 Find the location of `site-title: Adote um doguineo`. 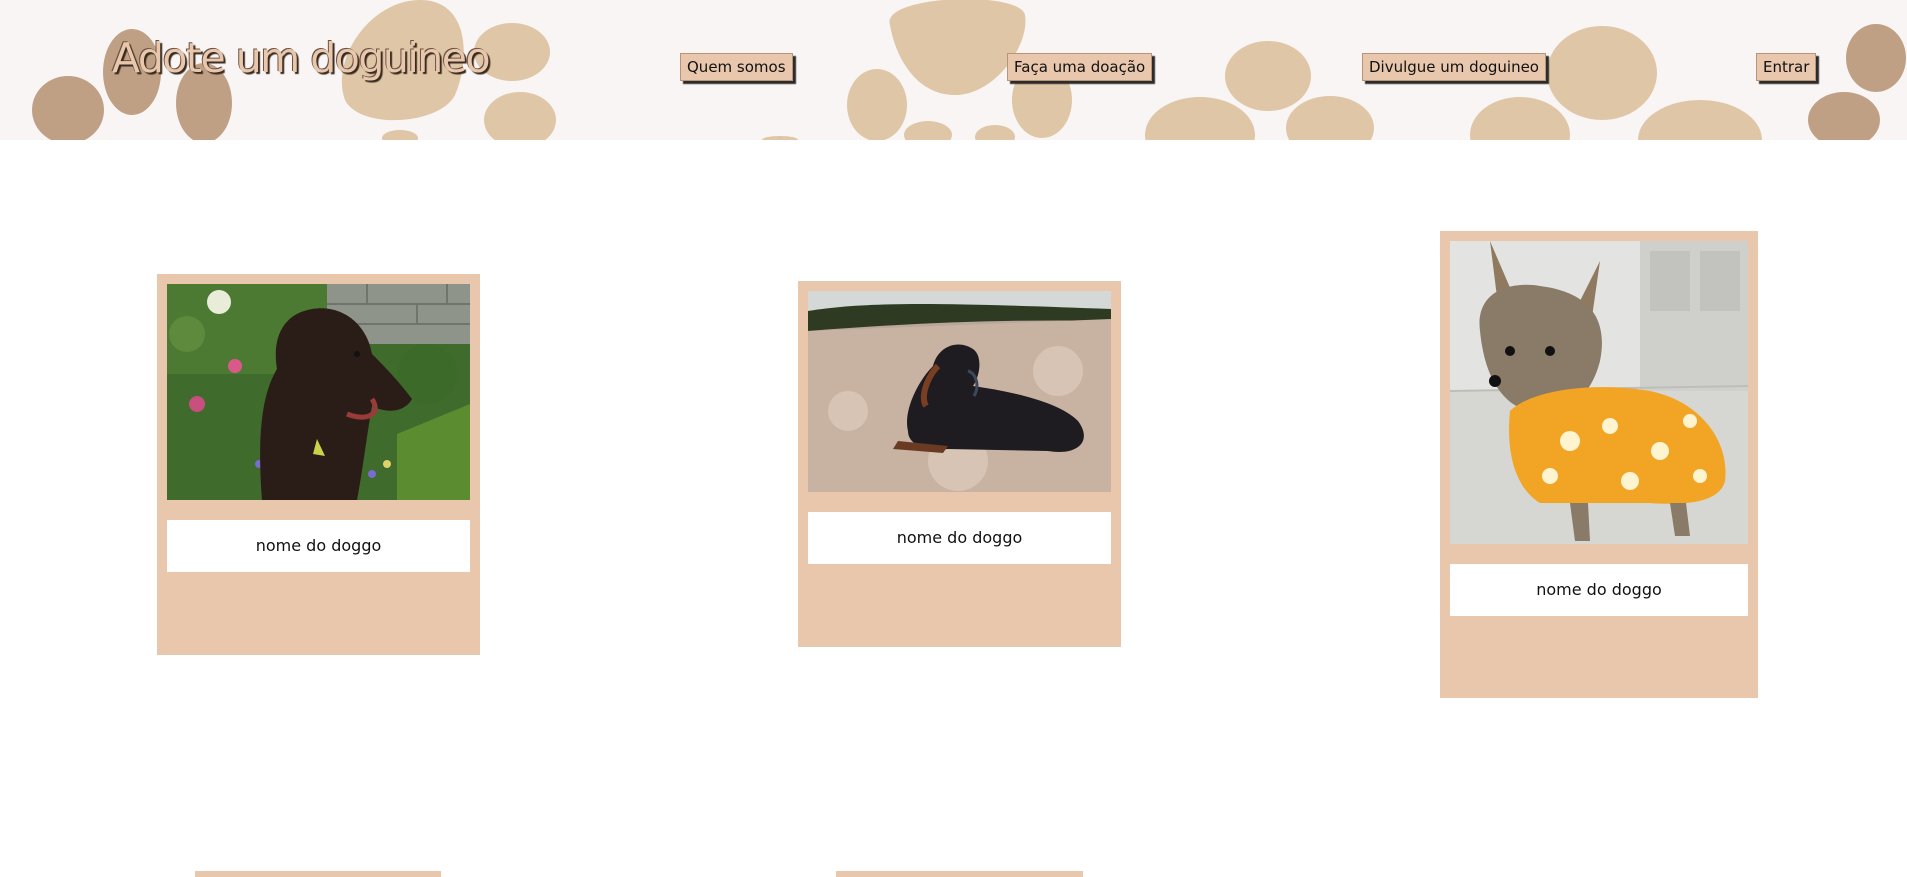

site-title: Adote um doguineo is located at coordinates (301, 58).